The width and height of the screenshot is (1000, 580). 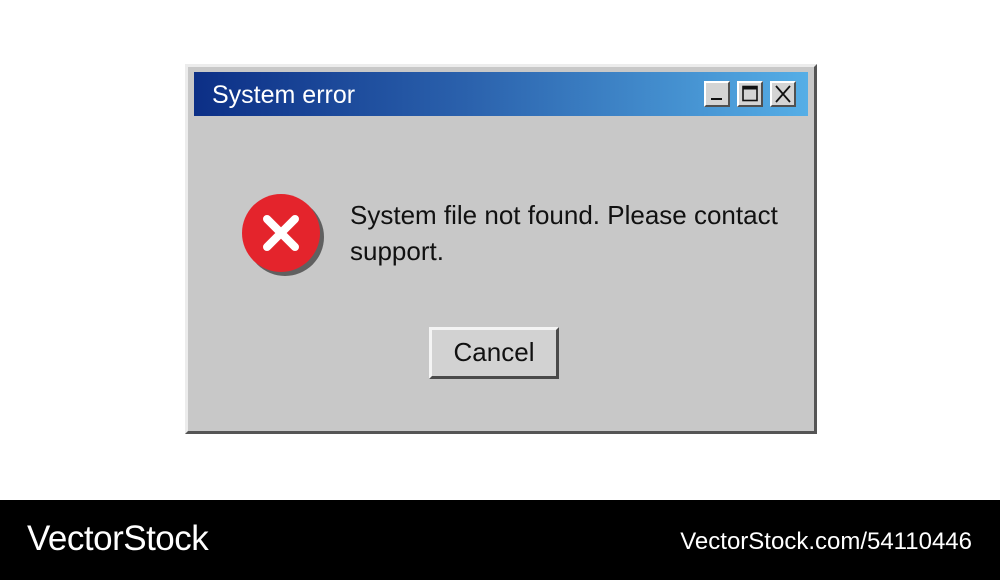 What do you see at coordinates (283, 235) in the screenshot?
I see `error-icon` at bounding box center [283, 235].